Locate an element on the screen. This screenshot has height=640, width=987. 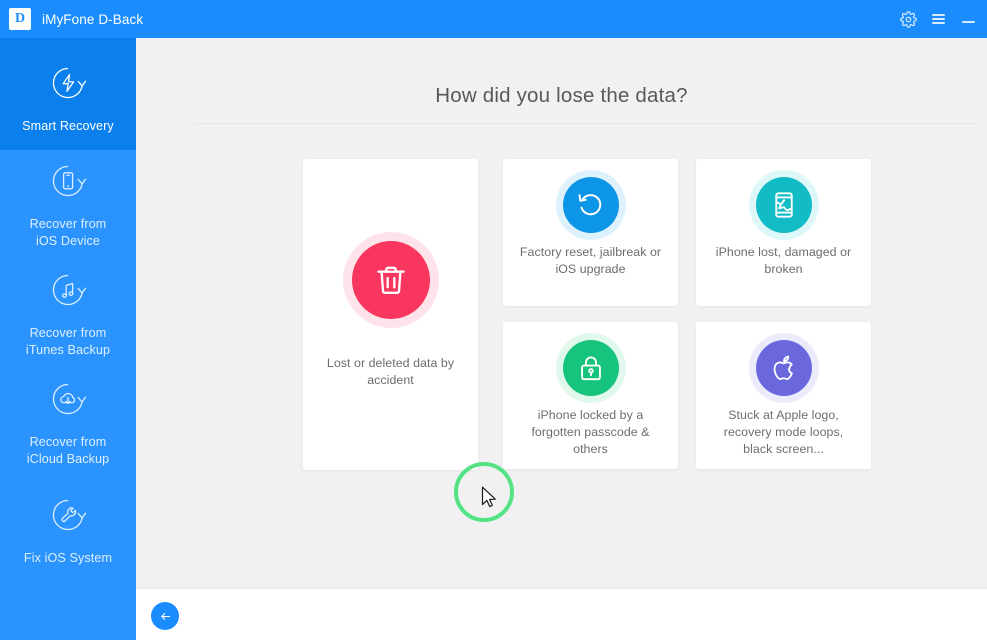
header-divider is located at coordinates (585, 123).